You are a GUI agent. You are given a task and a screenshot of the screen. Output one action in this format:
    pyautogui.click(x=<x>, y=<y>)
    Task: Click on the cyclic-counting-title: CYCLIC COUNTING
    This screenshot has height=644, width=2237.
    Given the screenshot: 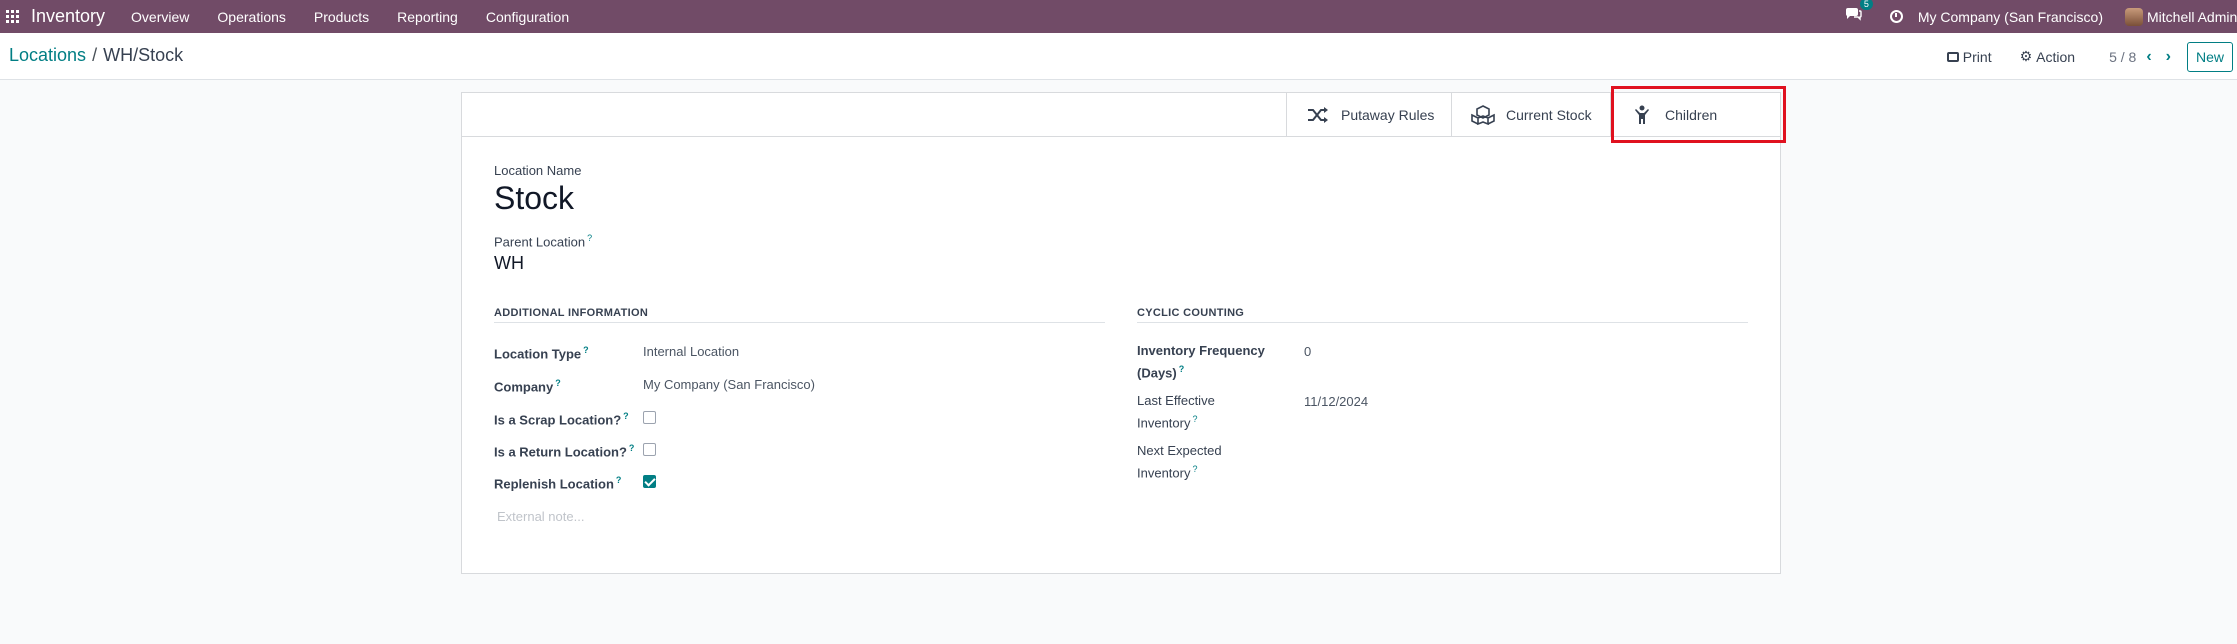 What is the action you would take?
    pyautogui.click(x=1442, y=315)
    